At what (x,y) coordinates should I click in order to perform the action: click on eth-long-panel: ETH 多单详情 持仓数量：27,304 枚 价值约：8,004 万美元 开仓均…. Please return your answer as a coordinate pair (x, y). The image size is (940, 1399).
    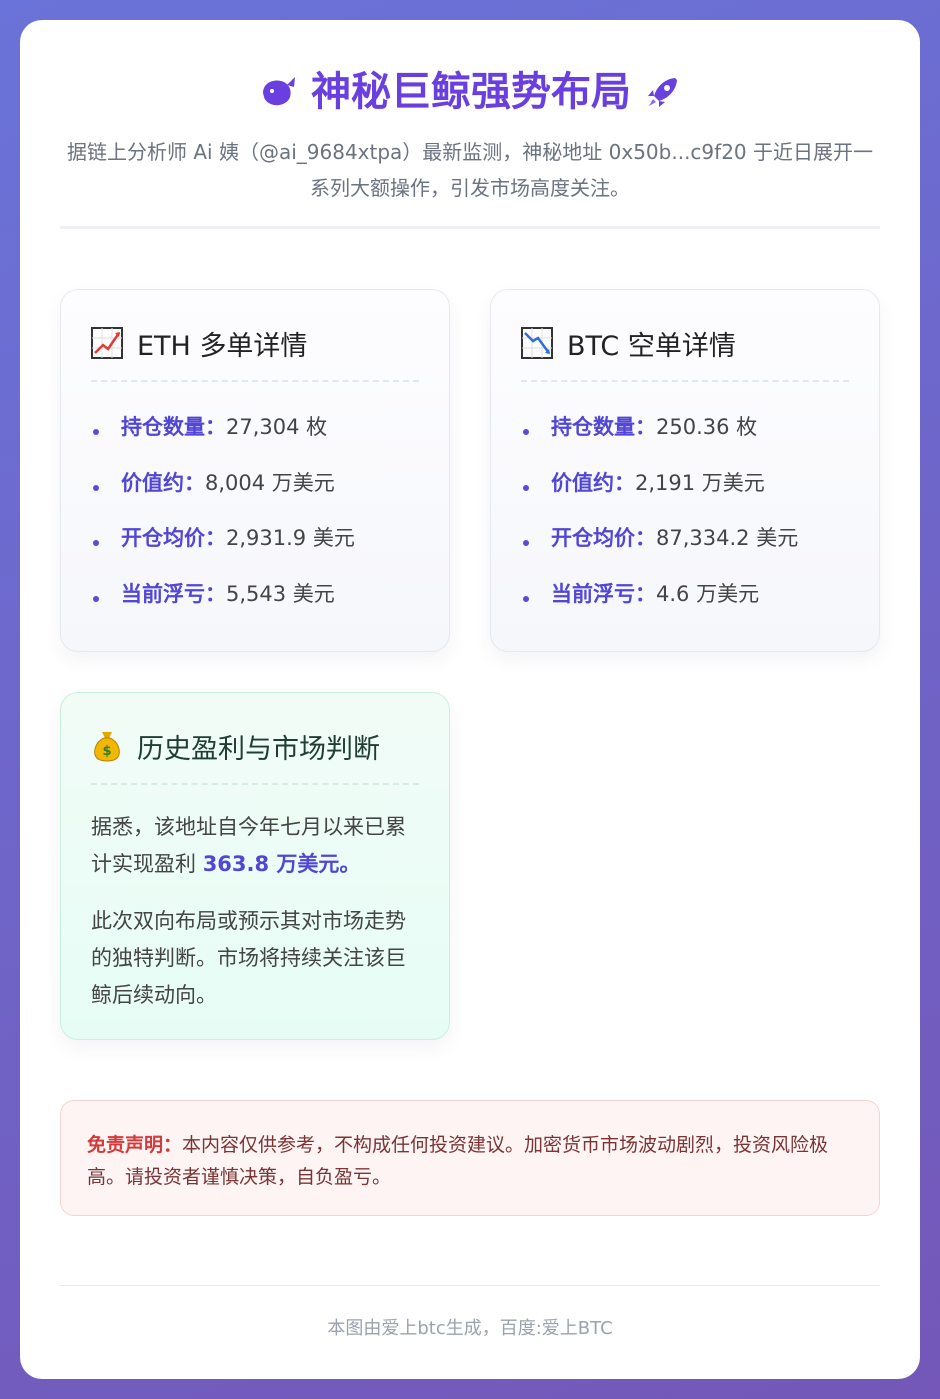
    Looking at the image, I should click on (255, 470).